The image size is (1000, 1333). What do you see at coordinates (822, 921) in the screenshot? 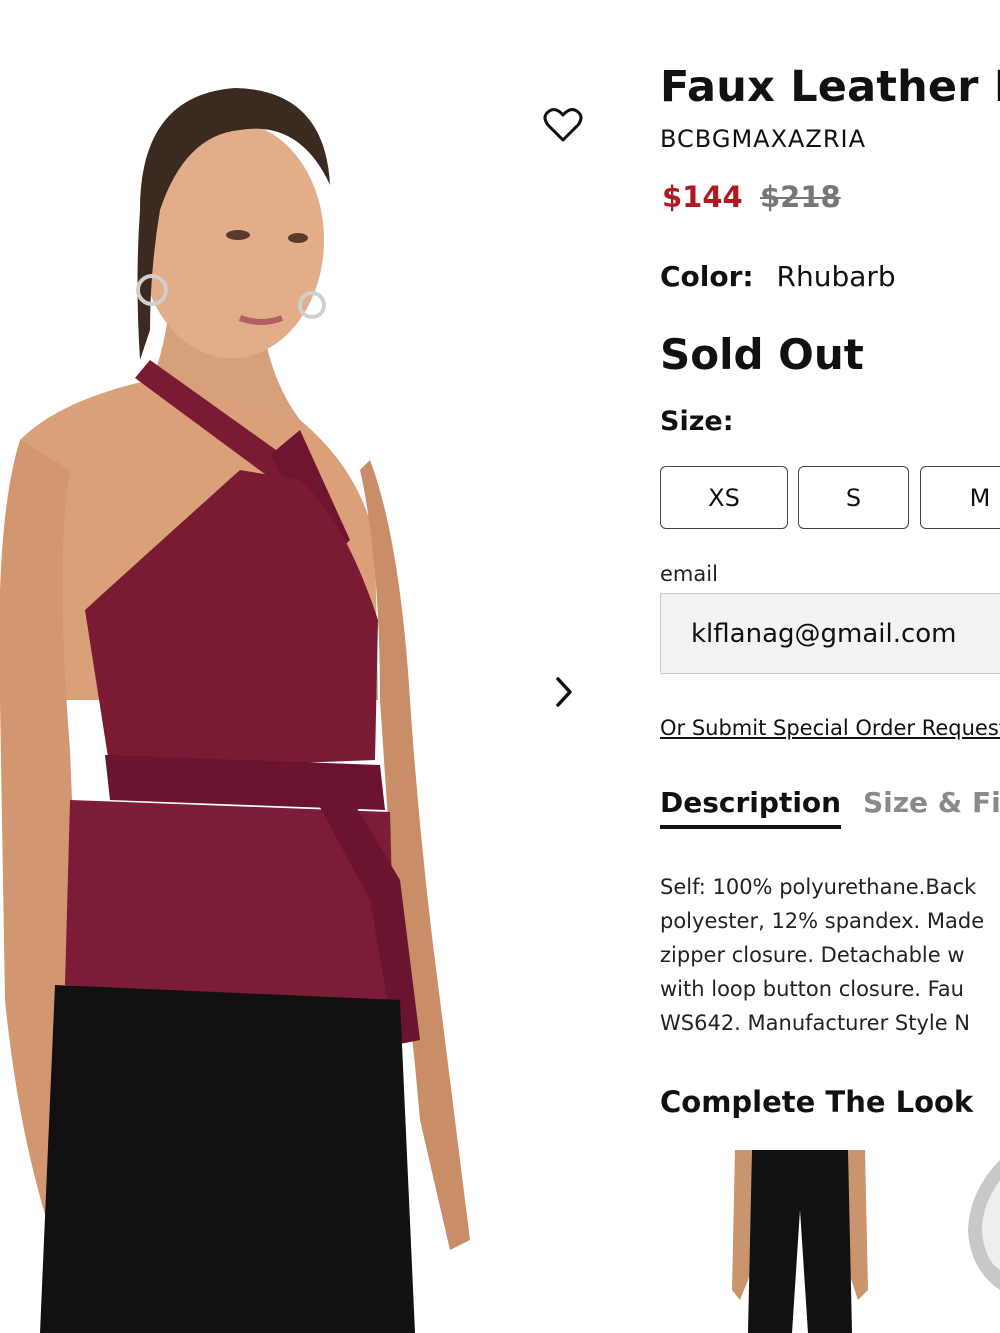
I see `description-line: polyester, 12% spandex. Made` at bounding box center [822, 921].